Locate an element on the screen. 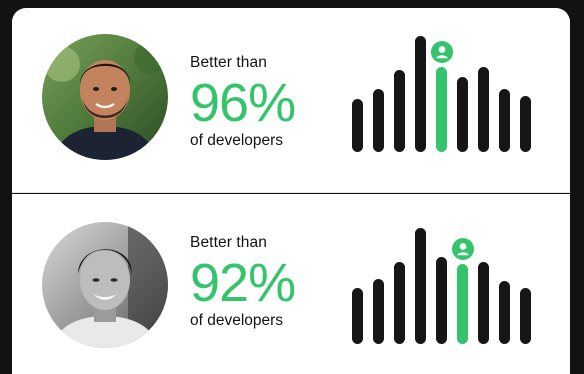  ranking-stat: Better than 92% of developers is located at coordinates (243, 282).